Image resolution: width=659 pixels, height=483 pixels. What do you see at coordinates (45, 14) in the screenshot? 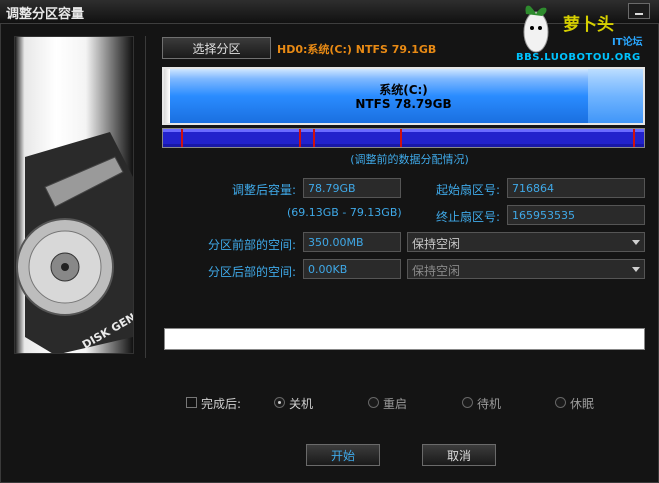
I see `window-title: 调整分区容量` at bounding box center [45, 14].